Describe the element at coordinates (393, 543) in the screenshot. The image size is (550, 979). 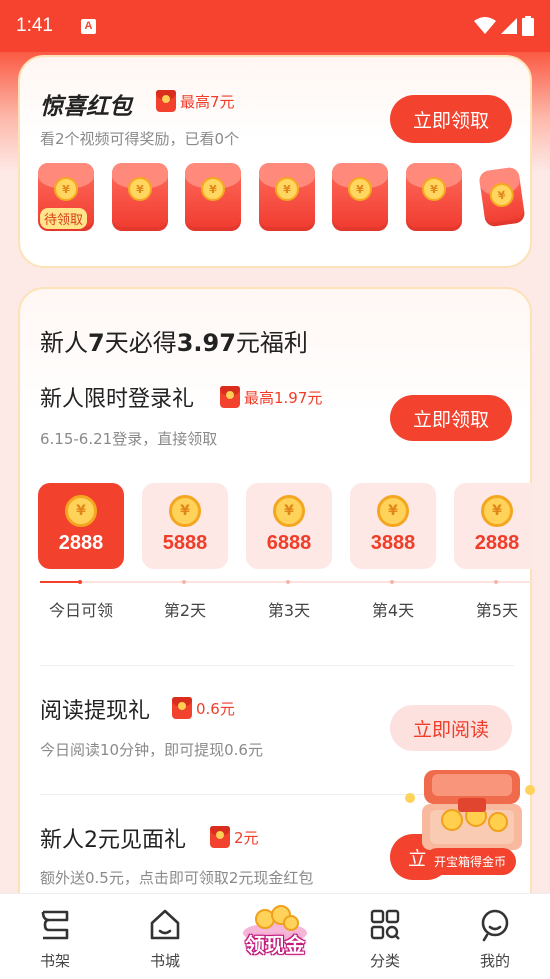
I see `day-reward-value: 3888` at that location.